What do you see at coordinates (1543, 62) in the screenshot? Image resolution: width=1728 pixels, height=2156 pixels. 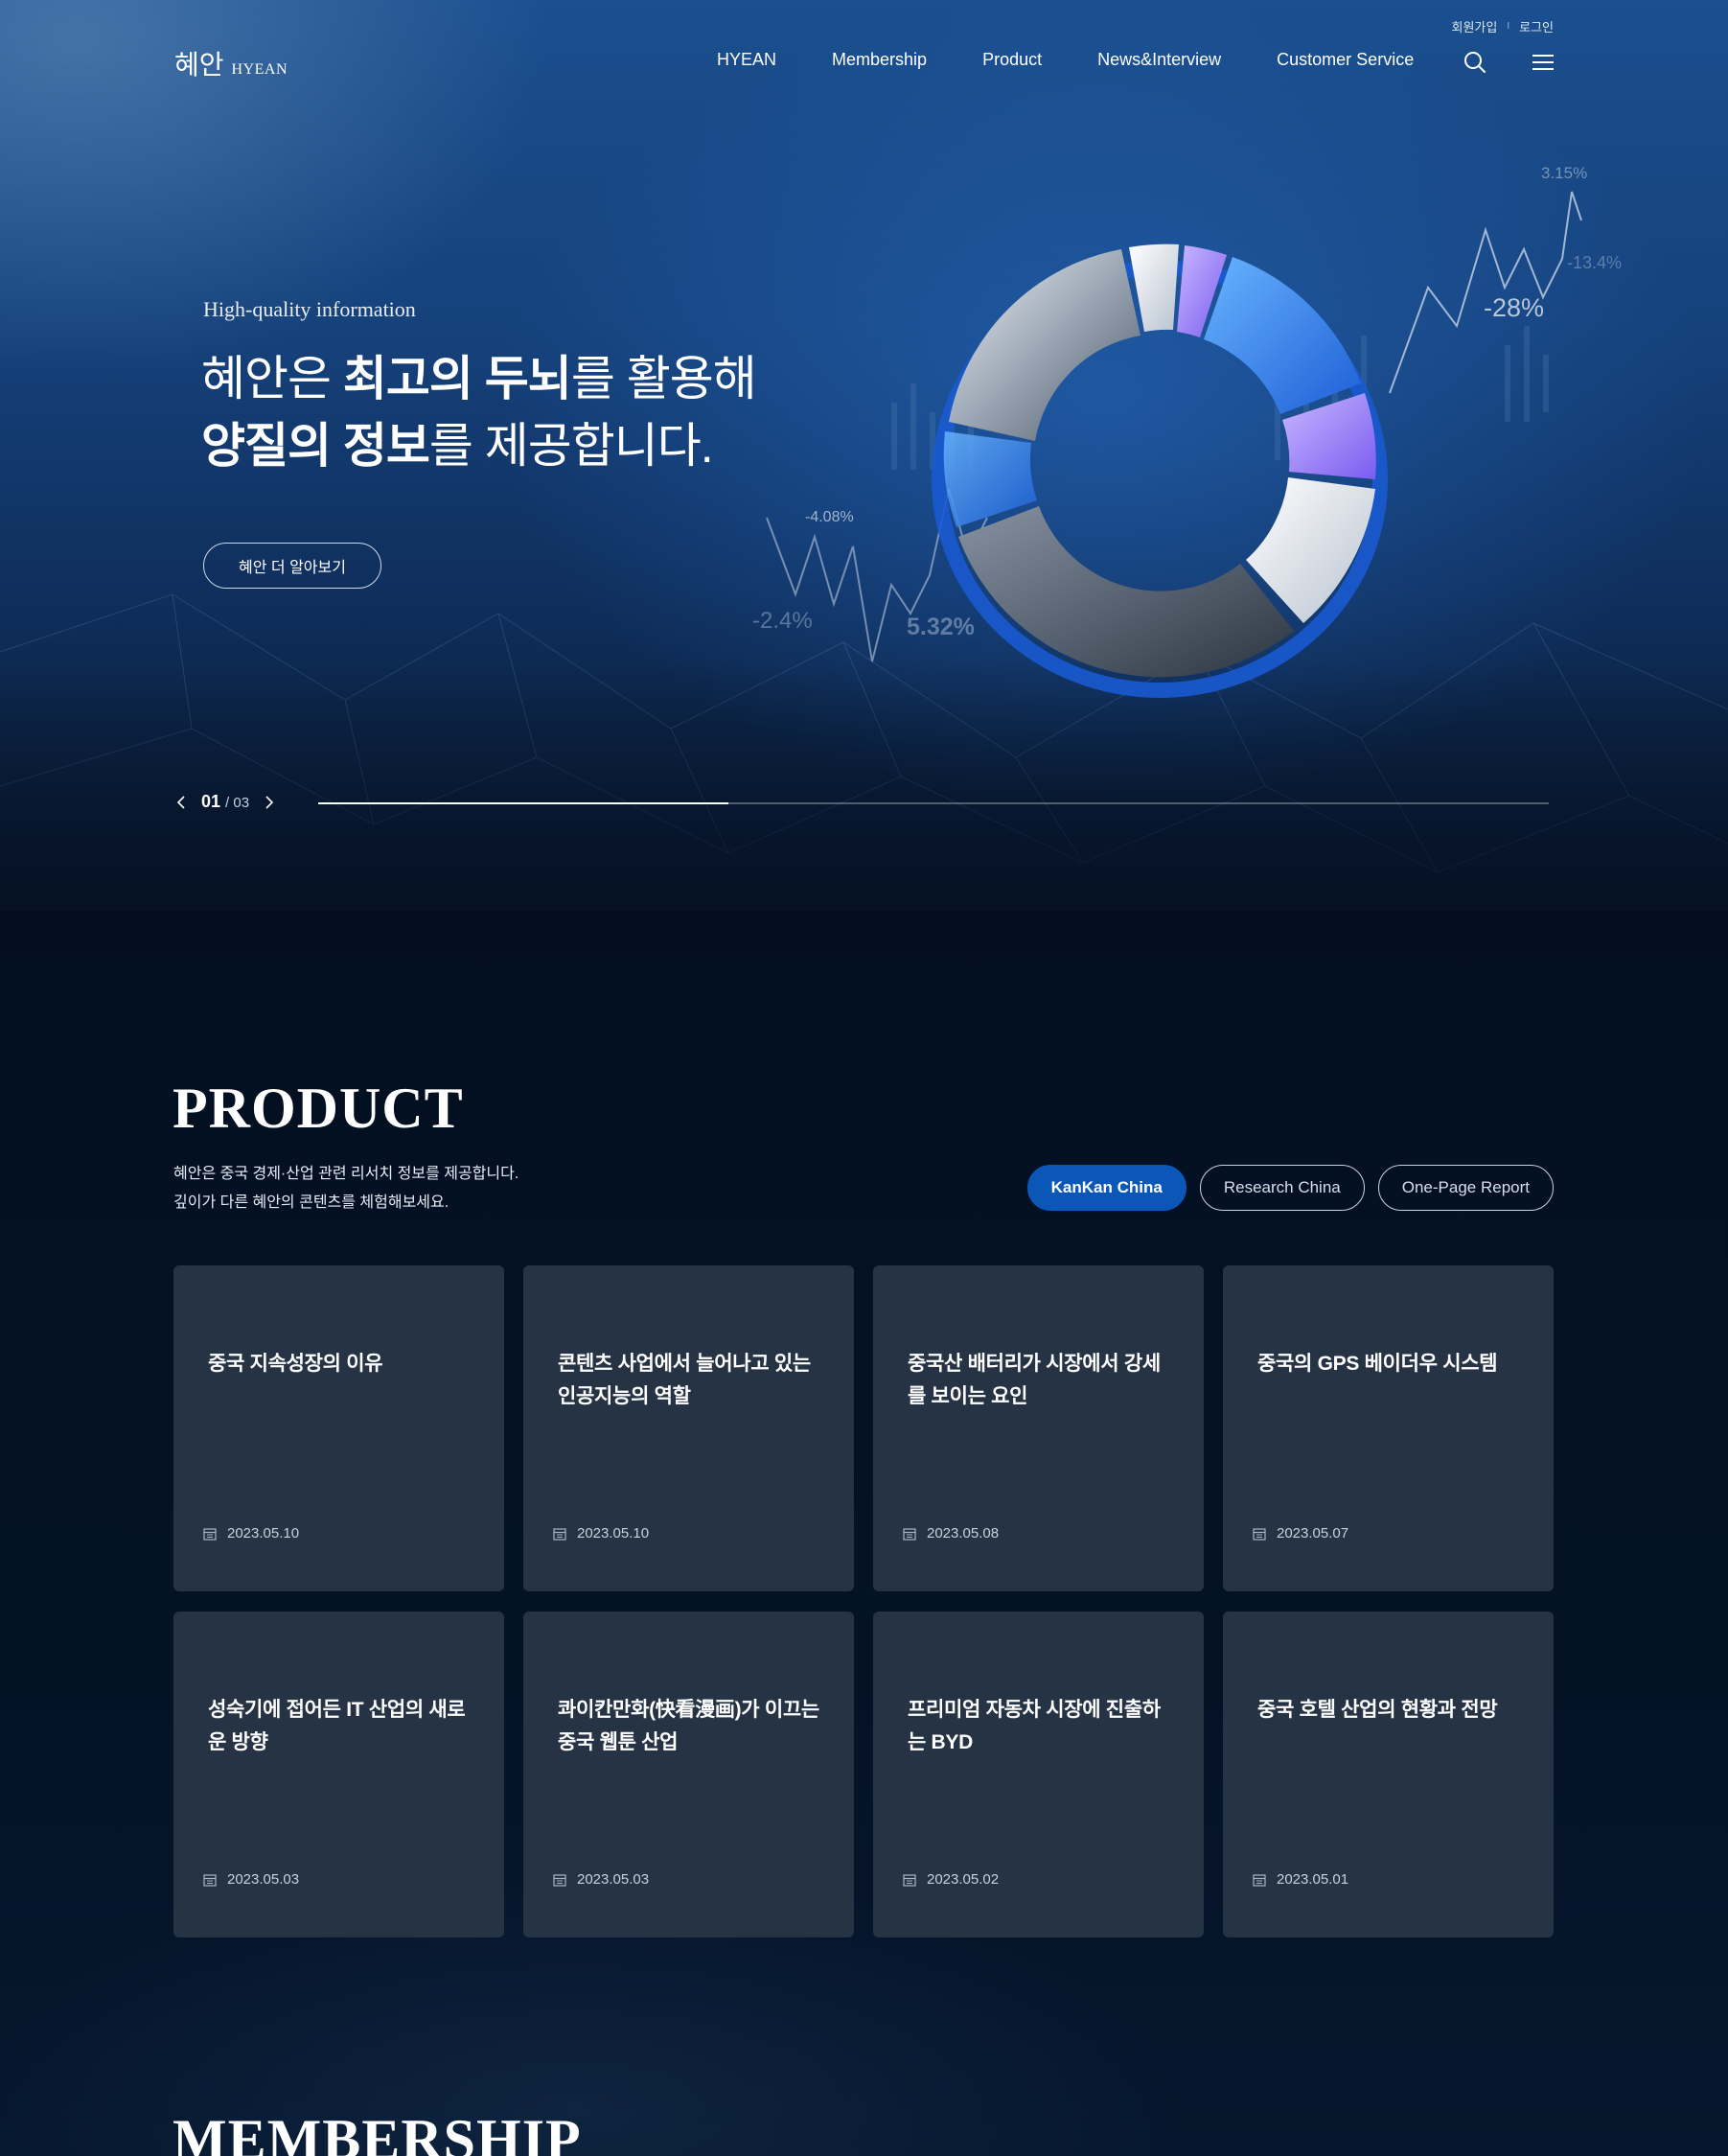 I see `hamburger-menu-icon` at bounding box center [1543, 62].